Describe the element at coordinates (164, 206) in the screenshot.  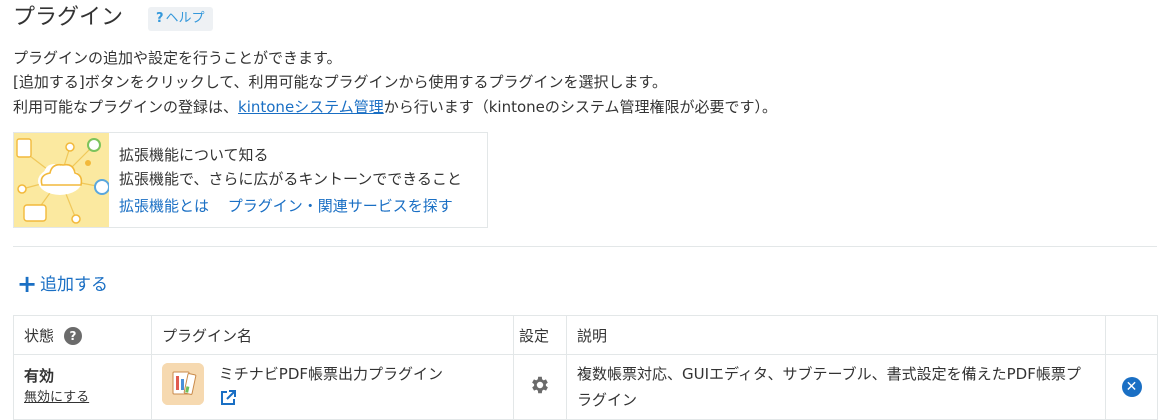
I see `about-extensions-link: 拡張機能とは` at that location.